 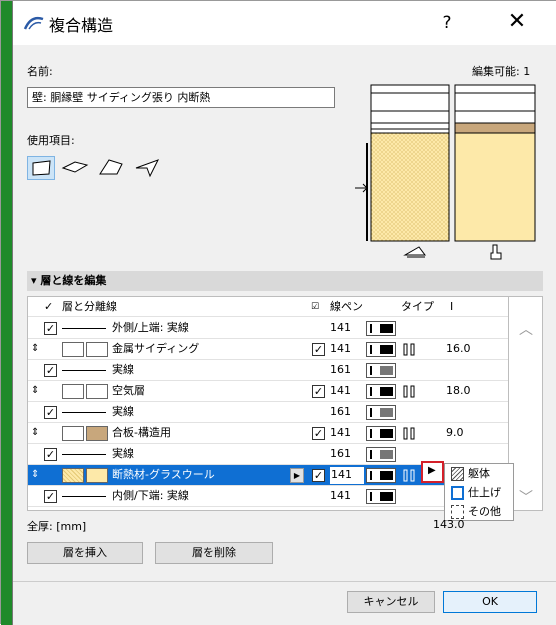 I want to click on expand-arrow-icon: ▶, so click(x=297, y=475).